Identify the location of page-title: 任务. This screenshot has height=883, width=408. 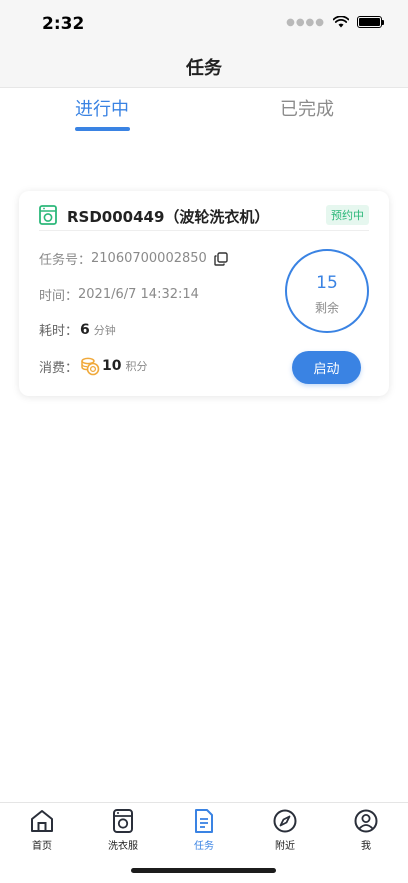
(204, 68).